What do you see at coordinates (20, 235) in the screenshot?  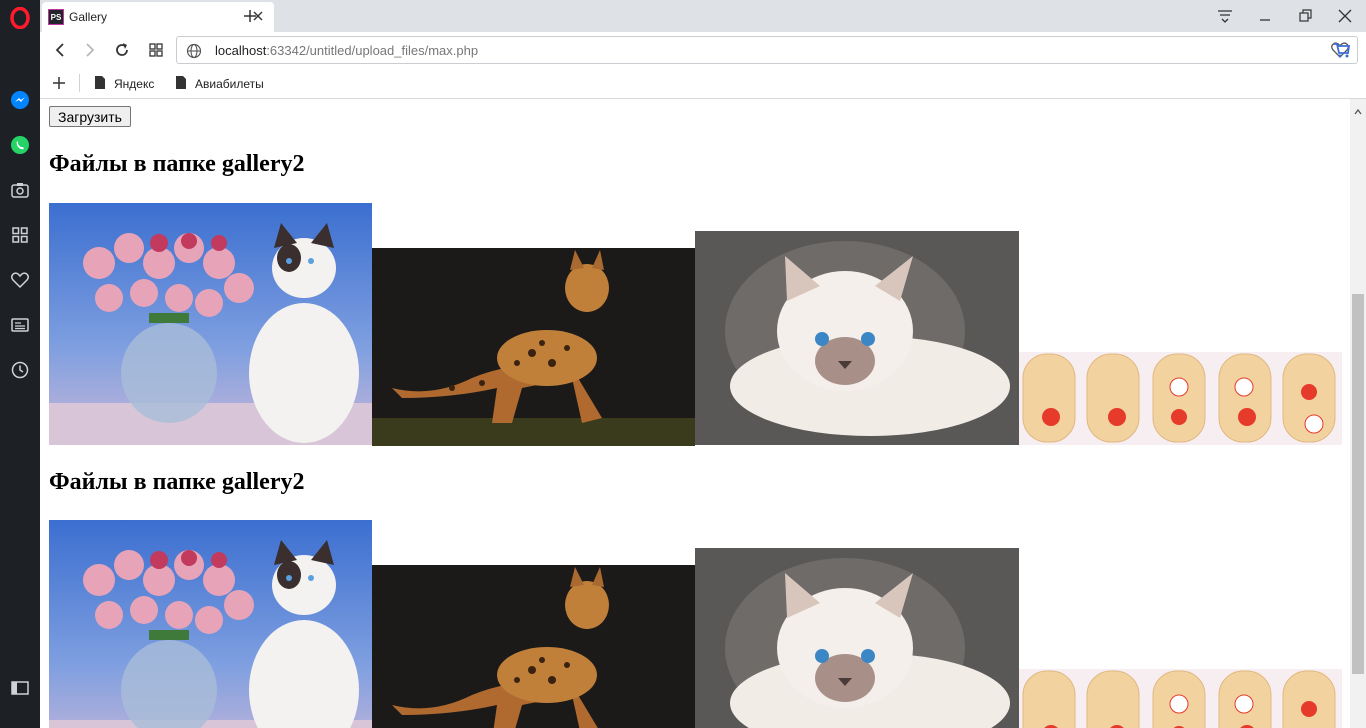 I see `speed-dial-icon` at bounding box center [20, 235].